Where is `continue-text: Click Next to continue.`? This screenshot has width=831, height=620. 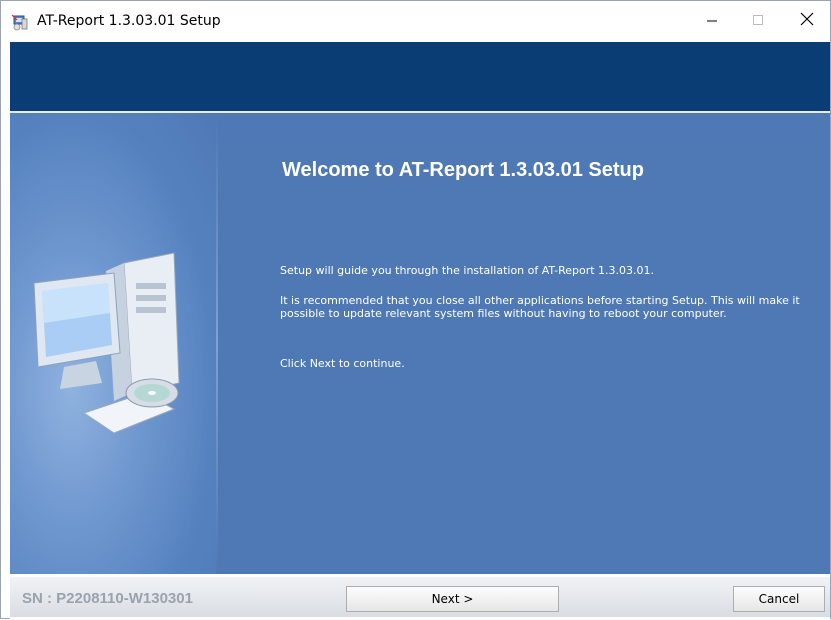 continue-text: Click Next to continue. is located at coordinates (342, 363).